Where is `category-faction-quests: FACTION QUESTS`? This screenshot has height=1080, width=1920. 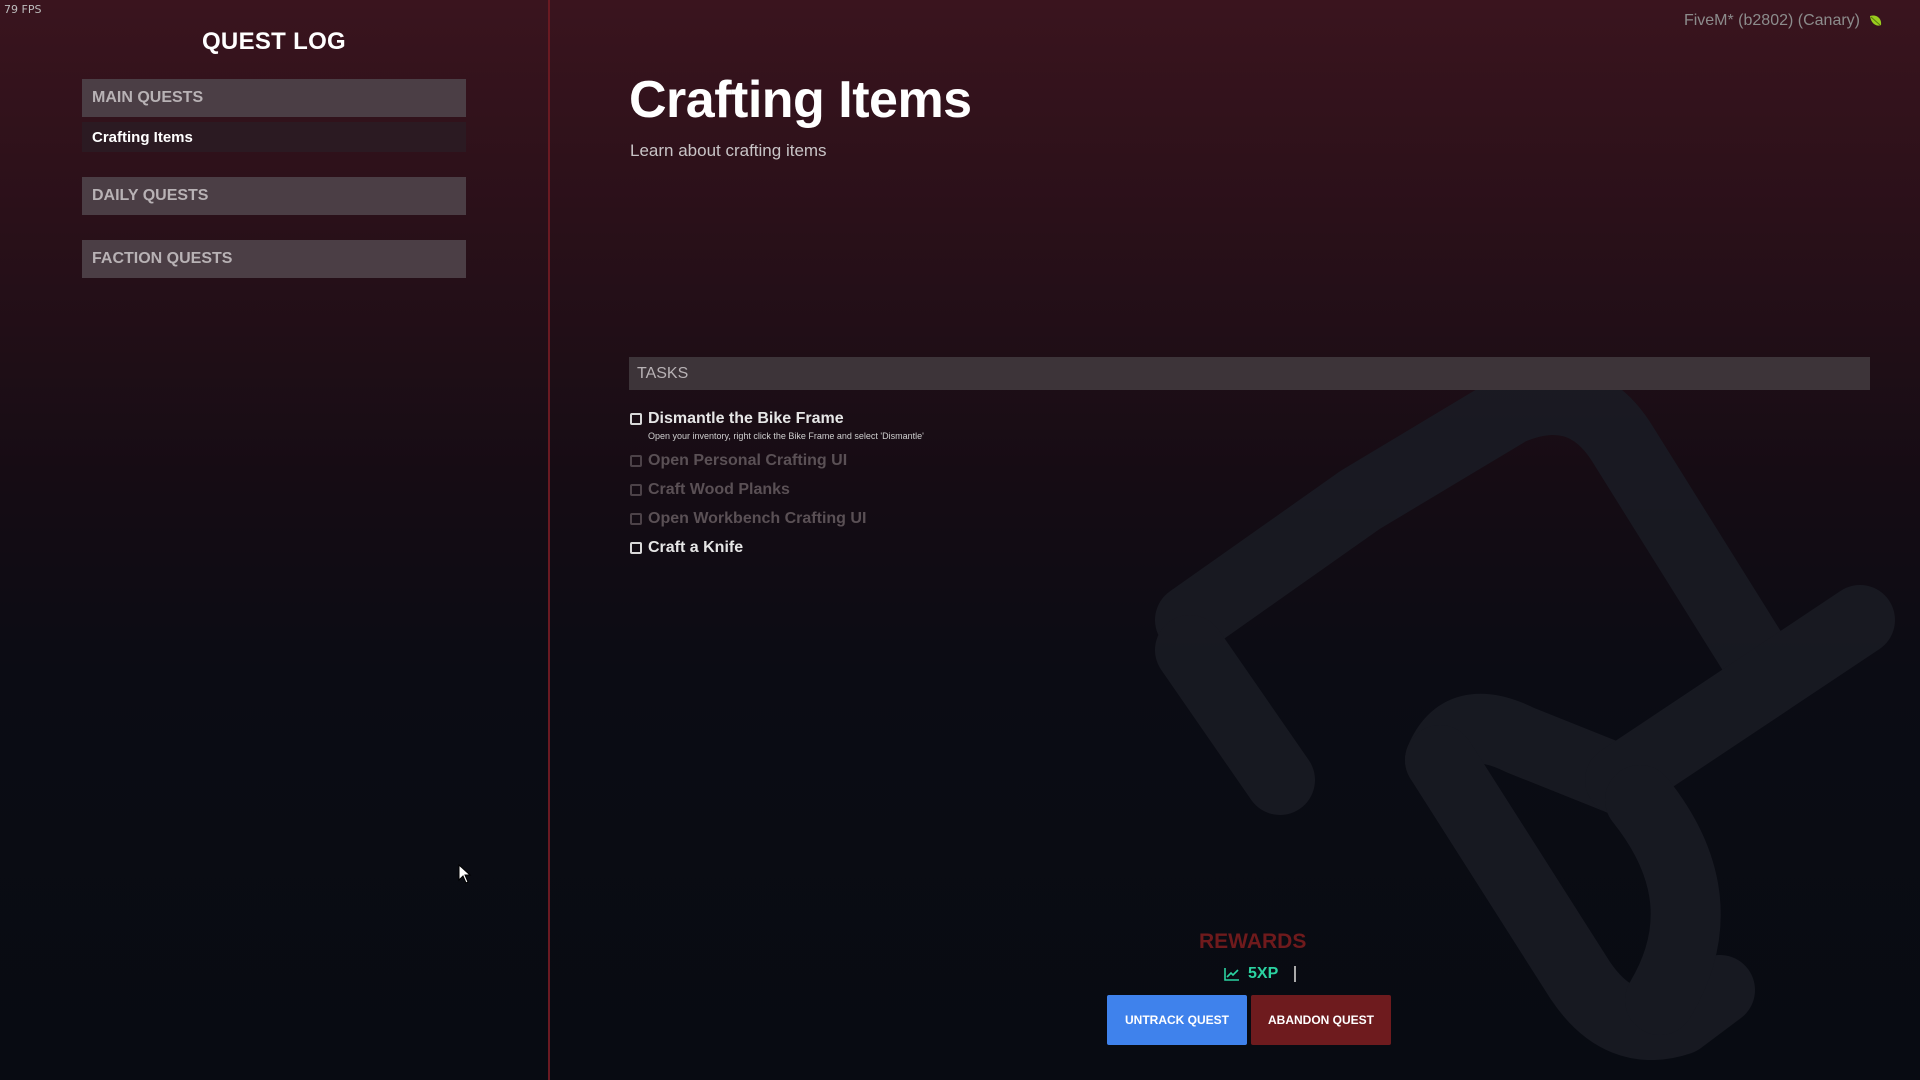
category-faction-quests: FACTION QUESTS is located at coordinates (274, 259).